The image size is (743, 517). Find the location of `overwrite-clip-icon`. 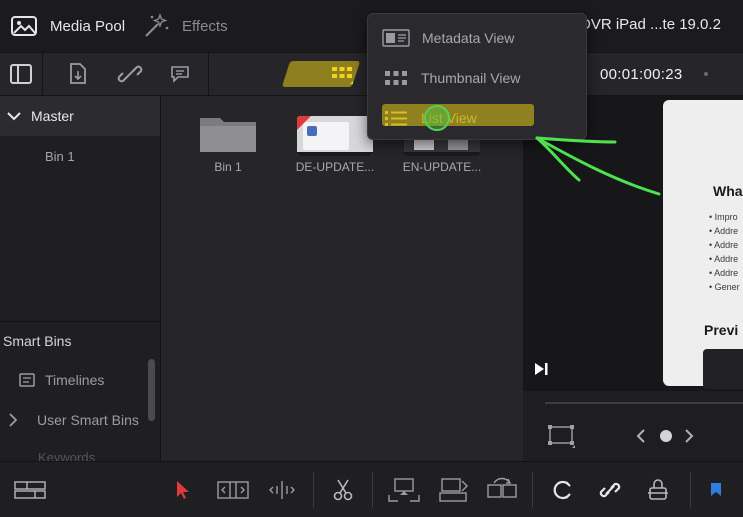

overwrite-clip-icon is located at coordinates (453, 490).